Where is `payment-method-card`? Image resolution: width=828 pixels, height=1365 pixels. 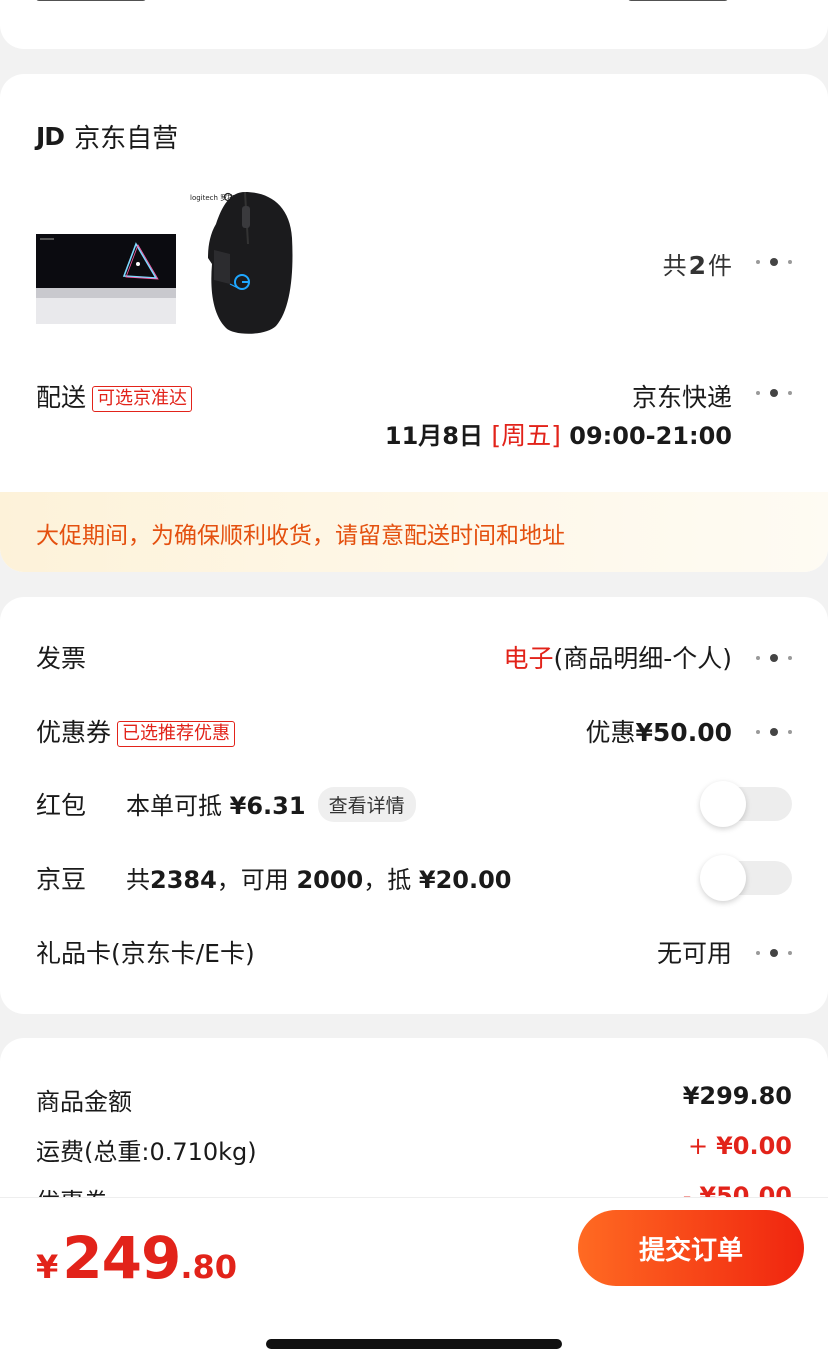
payment-method-card is located at coordinates (414, 24).